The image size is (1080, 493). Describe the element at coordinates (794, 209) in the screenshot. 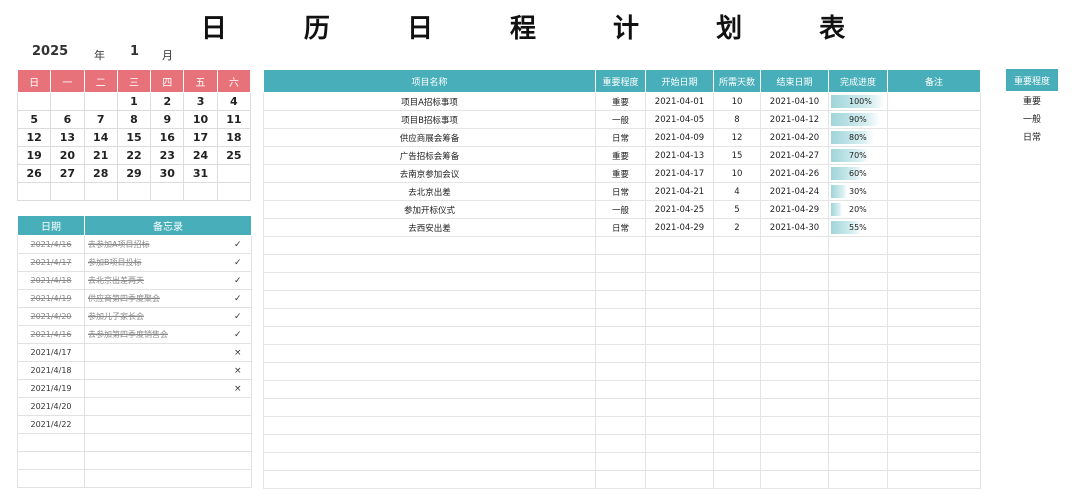

I see `project-end-date: 2021-04-29` at that location.